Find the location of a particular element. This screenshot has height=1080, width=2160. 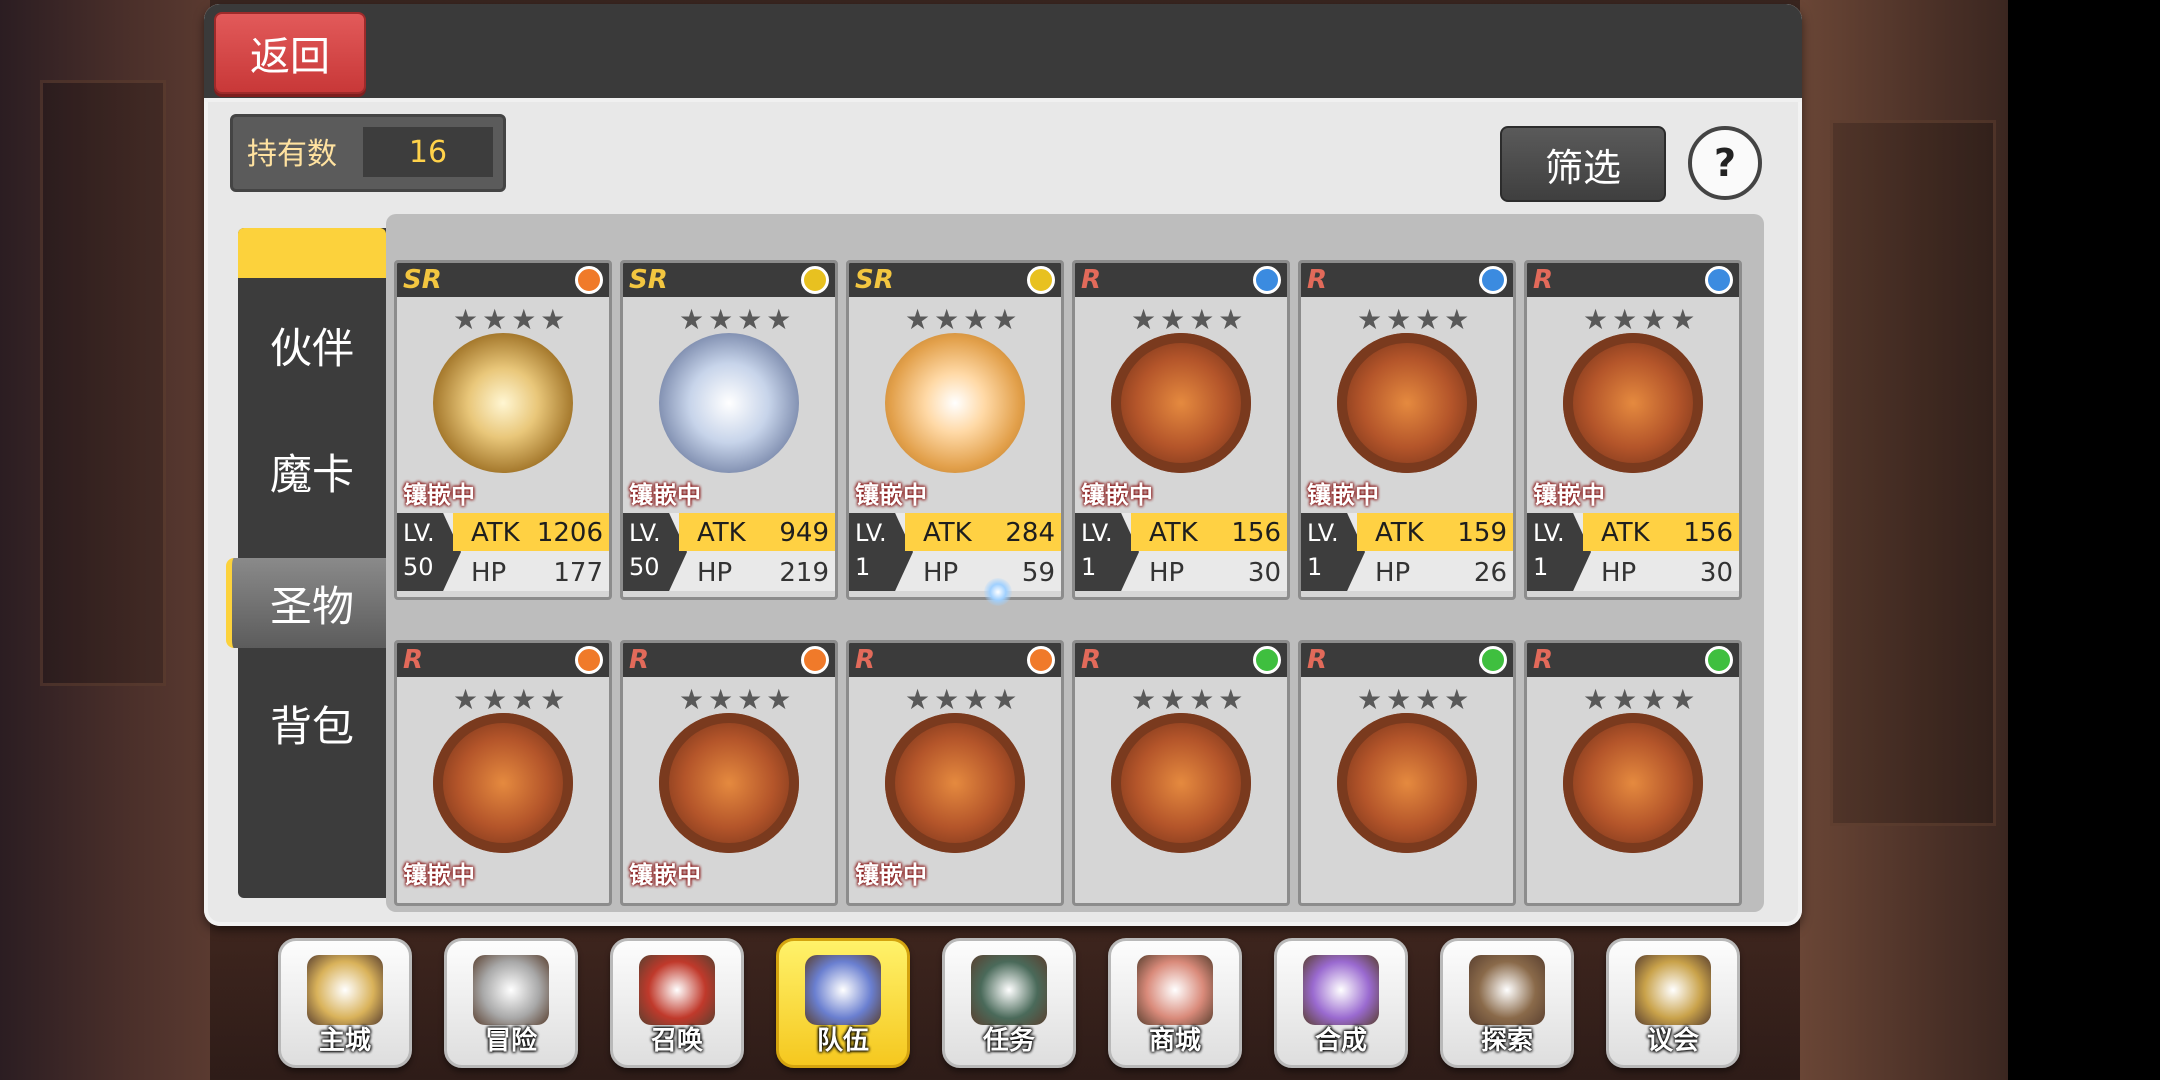

laurel-crest-relic-icon is located at coordinates (955, 403).